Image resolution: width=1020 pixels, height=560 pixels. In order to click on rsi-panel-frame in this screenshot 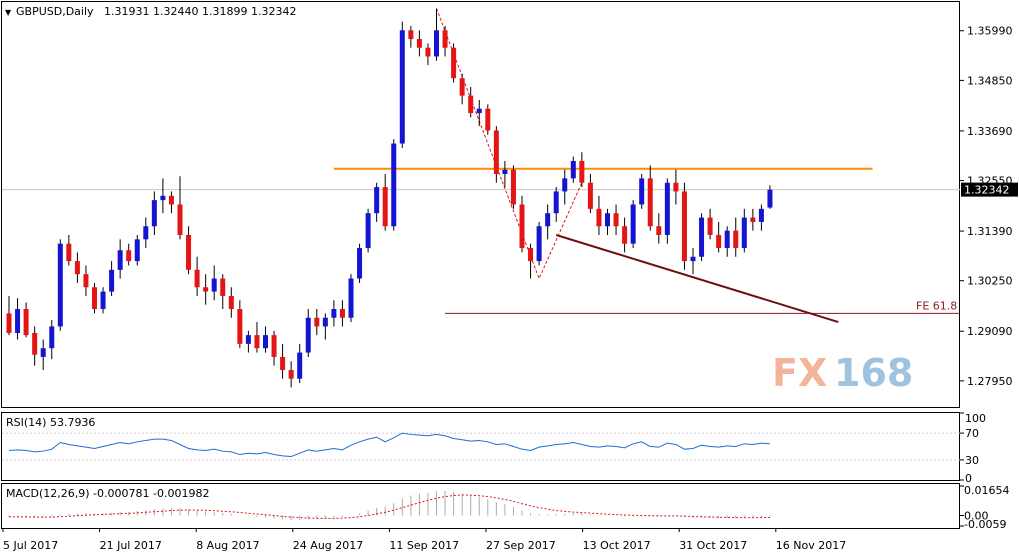, I will do `click(480, 446)`.